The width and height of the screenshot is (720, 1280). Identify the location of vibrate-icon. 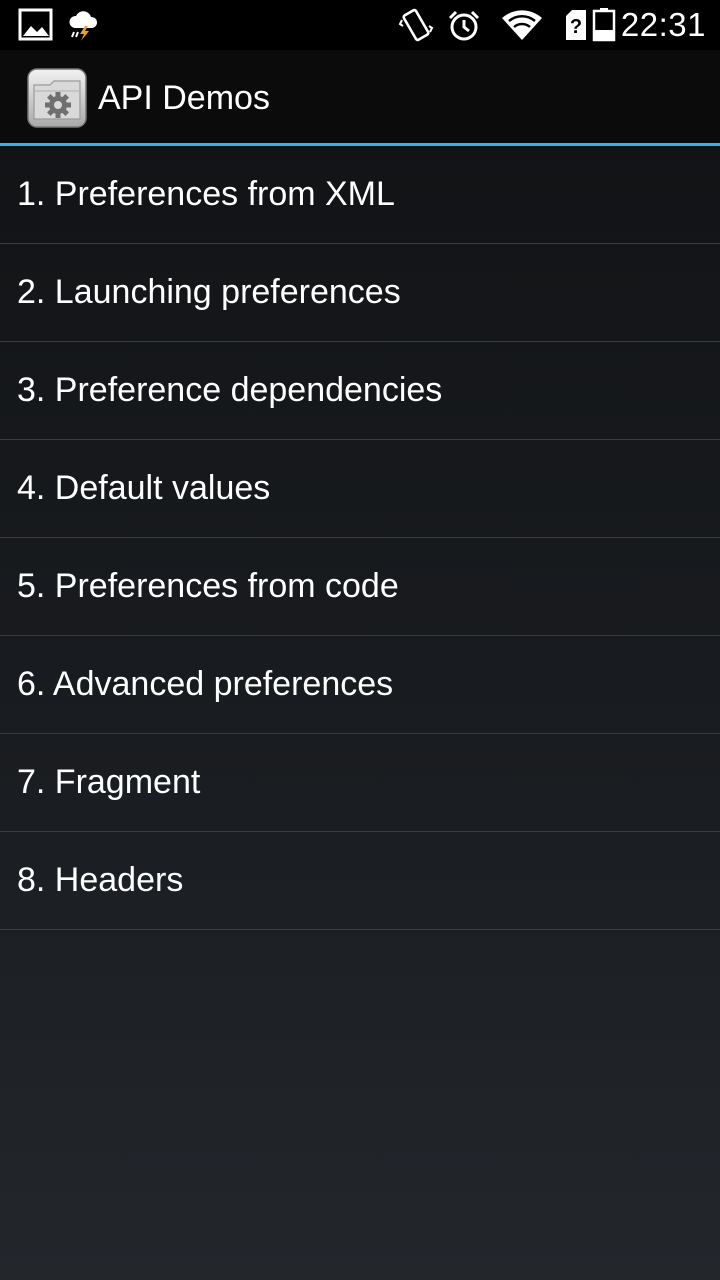
(416, 25).